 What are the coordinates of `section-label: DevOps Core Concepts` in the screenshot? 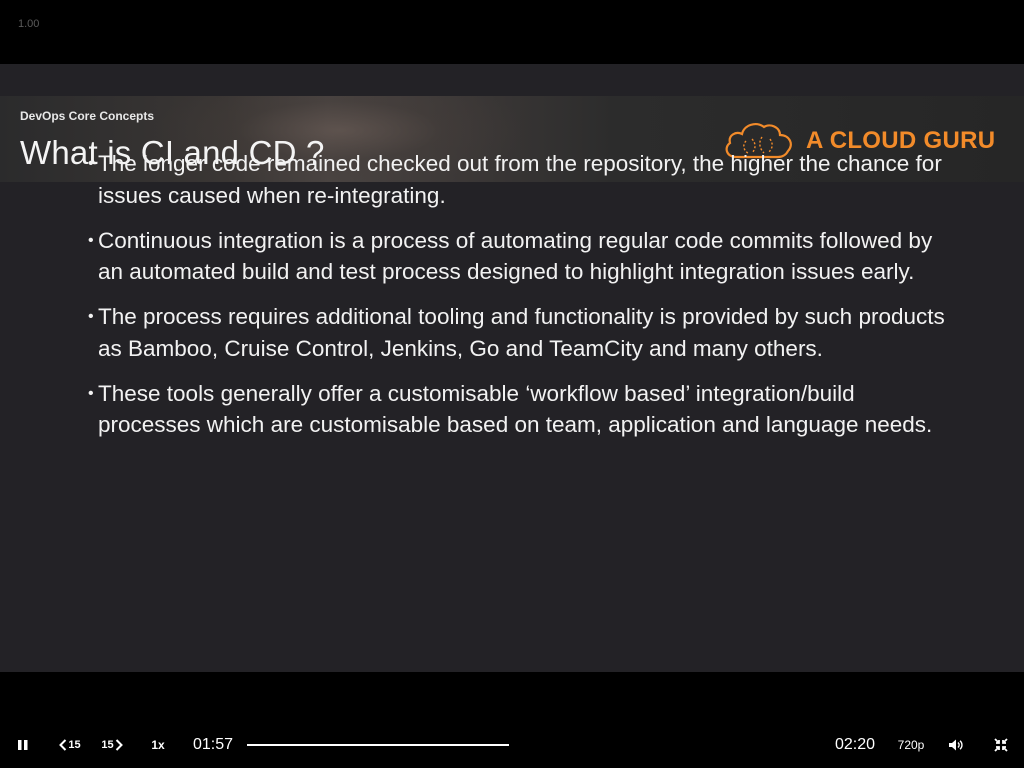 It's located at (87, 116).